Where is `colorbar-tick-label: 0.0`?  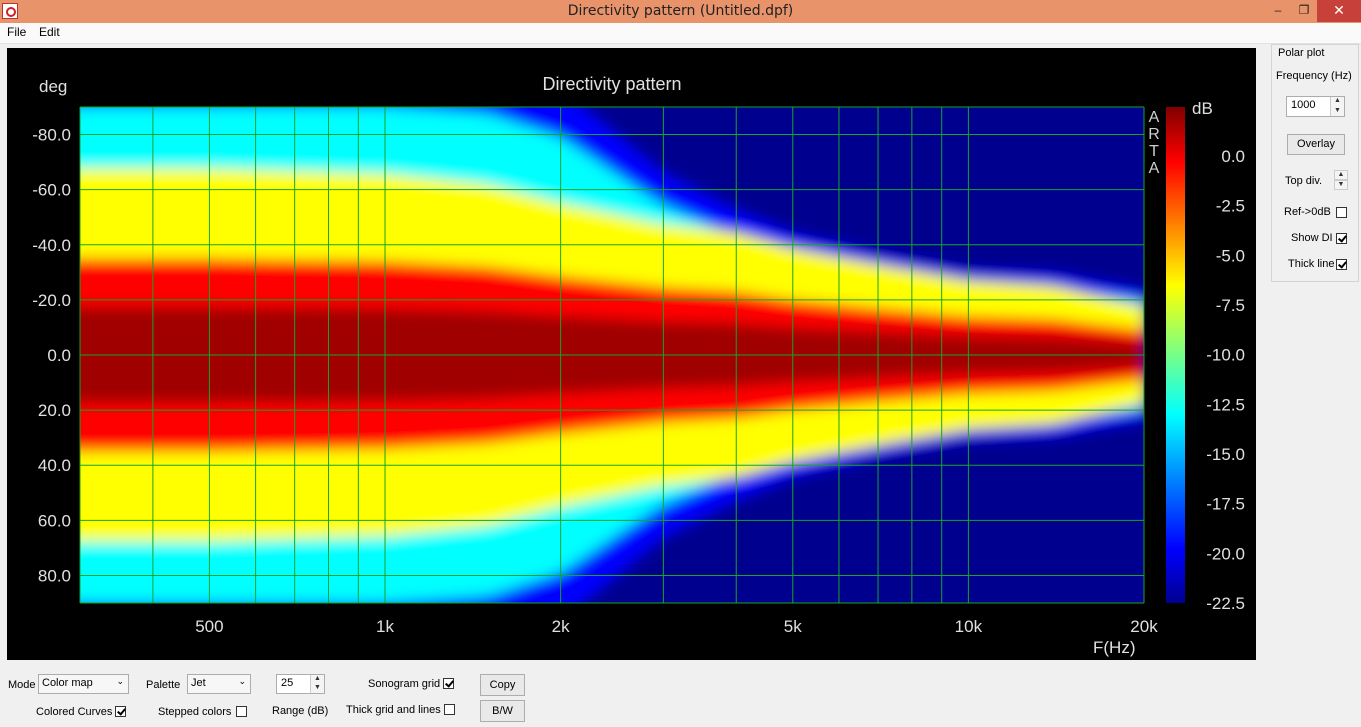 colorbar-tick-label: 0.0 is located at coordinates (1233, 156).